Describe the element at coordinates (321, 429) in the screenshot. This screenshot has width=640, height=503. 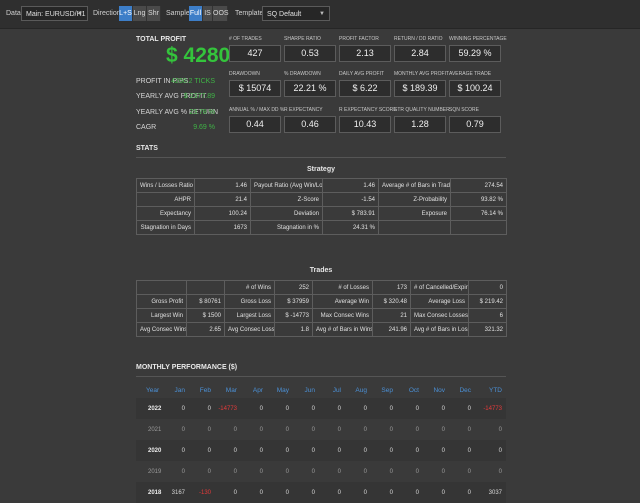
I see `monthly-row: 2021 0 0 0 0 0 0 0 0 0 0 0 0 0` at that location.